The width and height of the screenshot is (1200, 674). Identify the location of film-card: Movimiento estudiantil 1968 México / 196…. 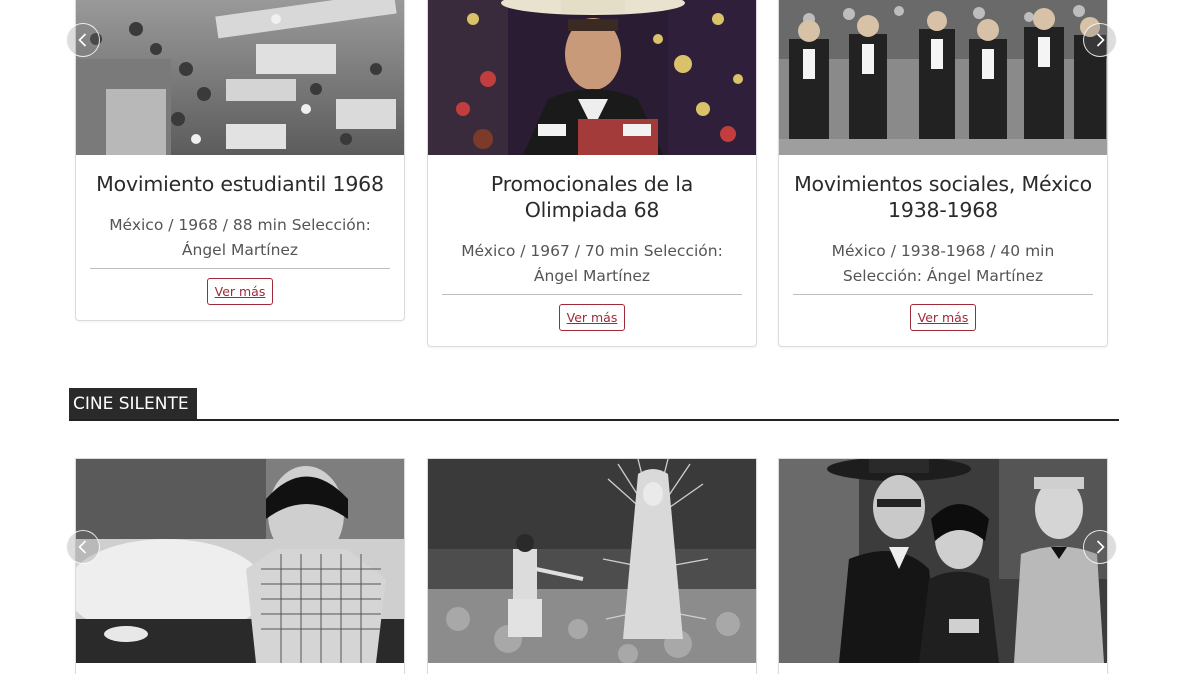
(240, 160).